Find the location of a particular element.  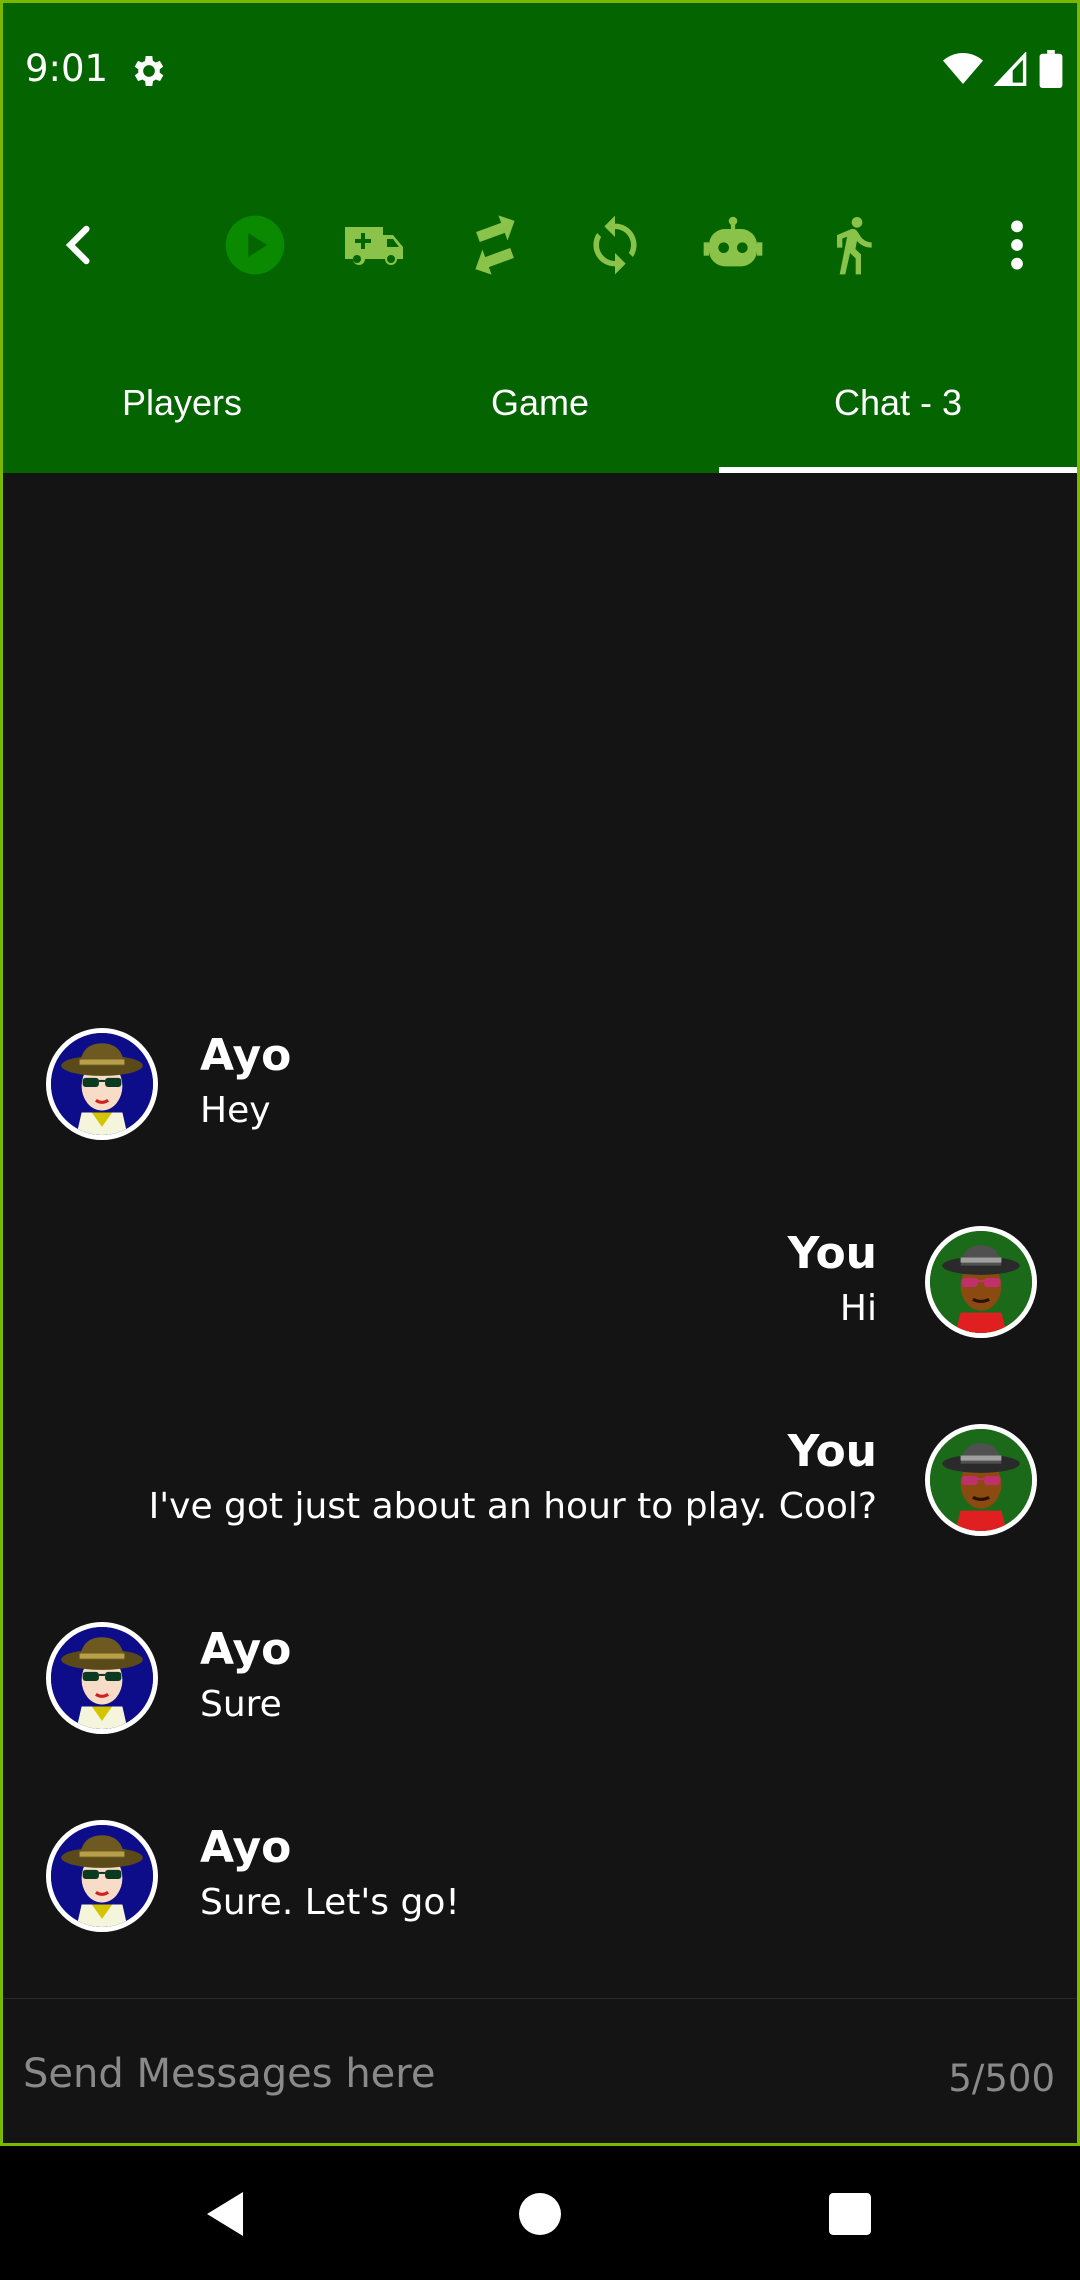

play-icon is located at coordinates (255, 245).